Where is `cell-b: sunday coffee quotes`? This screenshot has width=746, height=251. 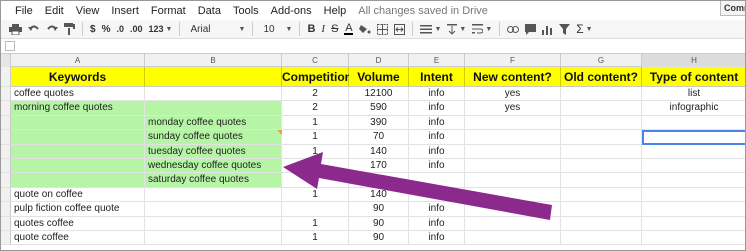
cell-b: sunday coffee quotes is located at coordinates (213, 137).